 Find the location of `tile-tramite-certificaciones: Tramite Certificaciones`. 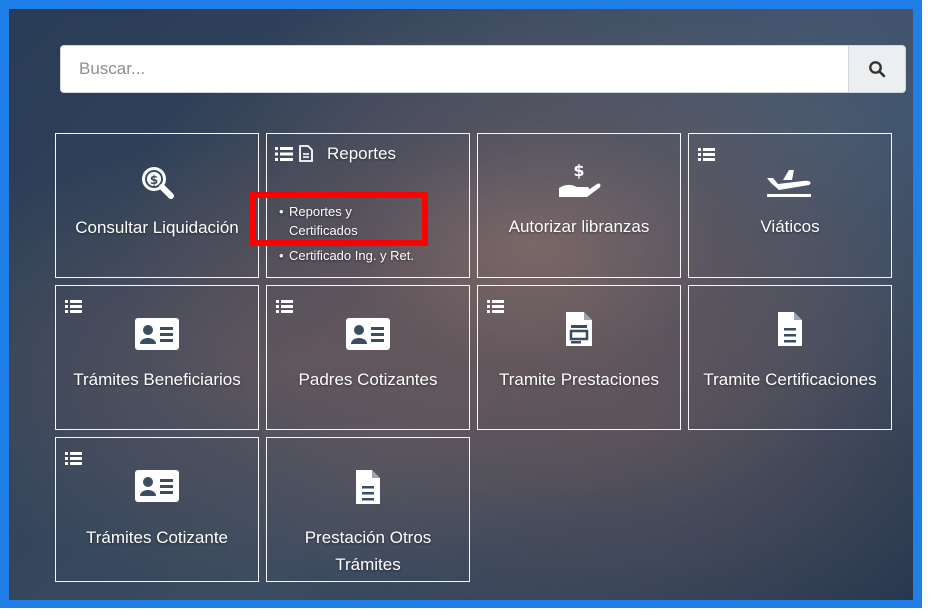

tile-tramite-certificaciones: Tramite Certificaciones is located at coordinates (790, 357).